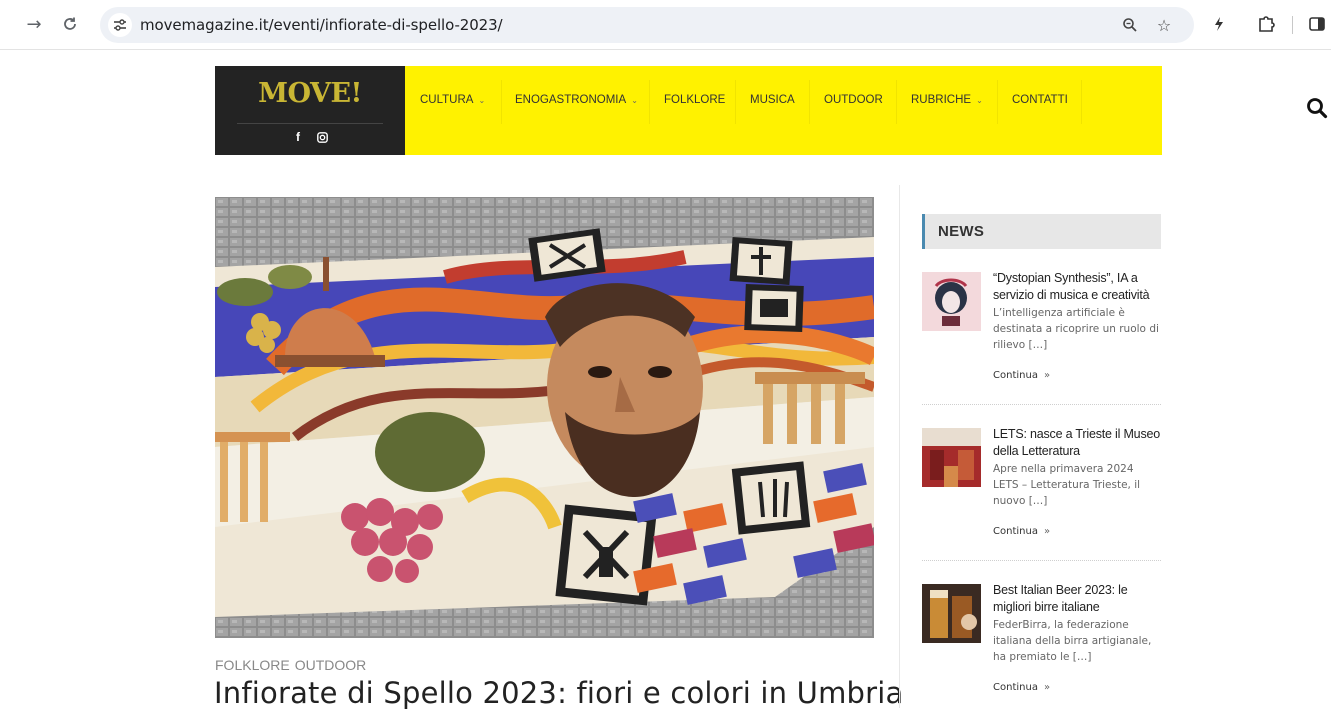 This screenshot has height=710, width=1331. Describe the element at coordinates (298, 137) in the screenshot. I see `facebook-icon: f` at that location.